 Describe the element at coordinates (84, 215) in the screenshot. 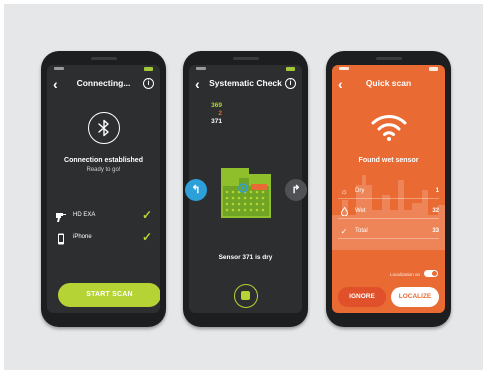

I see `device-label: HD EXA` at that location.